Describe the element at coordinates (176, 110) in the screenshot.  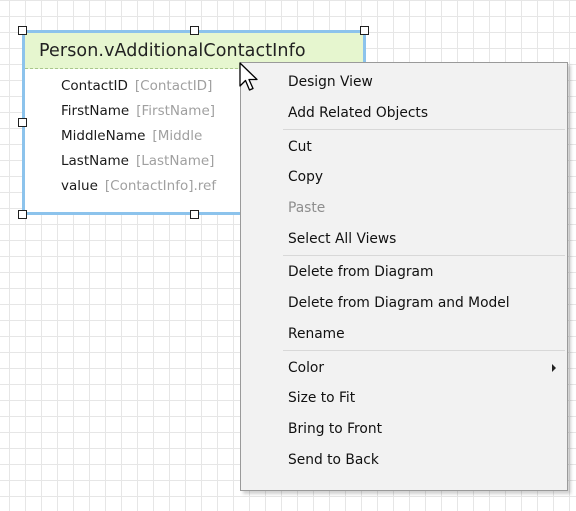
I see `field-expression: [FirstName]` at that location.